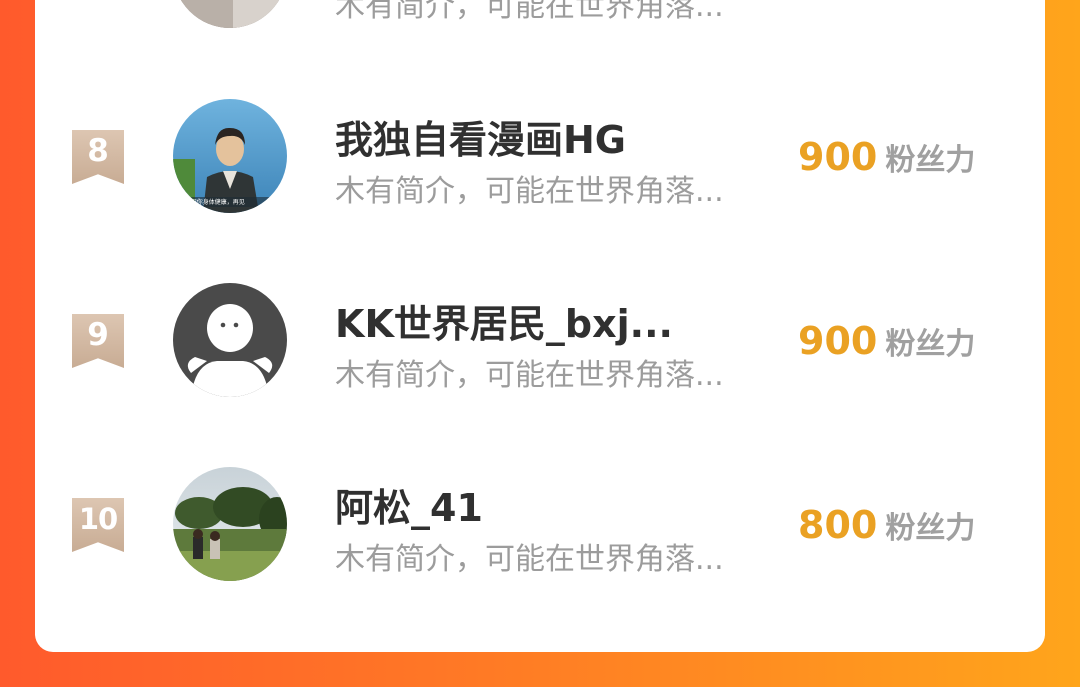 This screenshot has height=687, width=1080. I want to click on rank-badge: 10, so click(98, 525).